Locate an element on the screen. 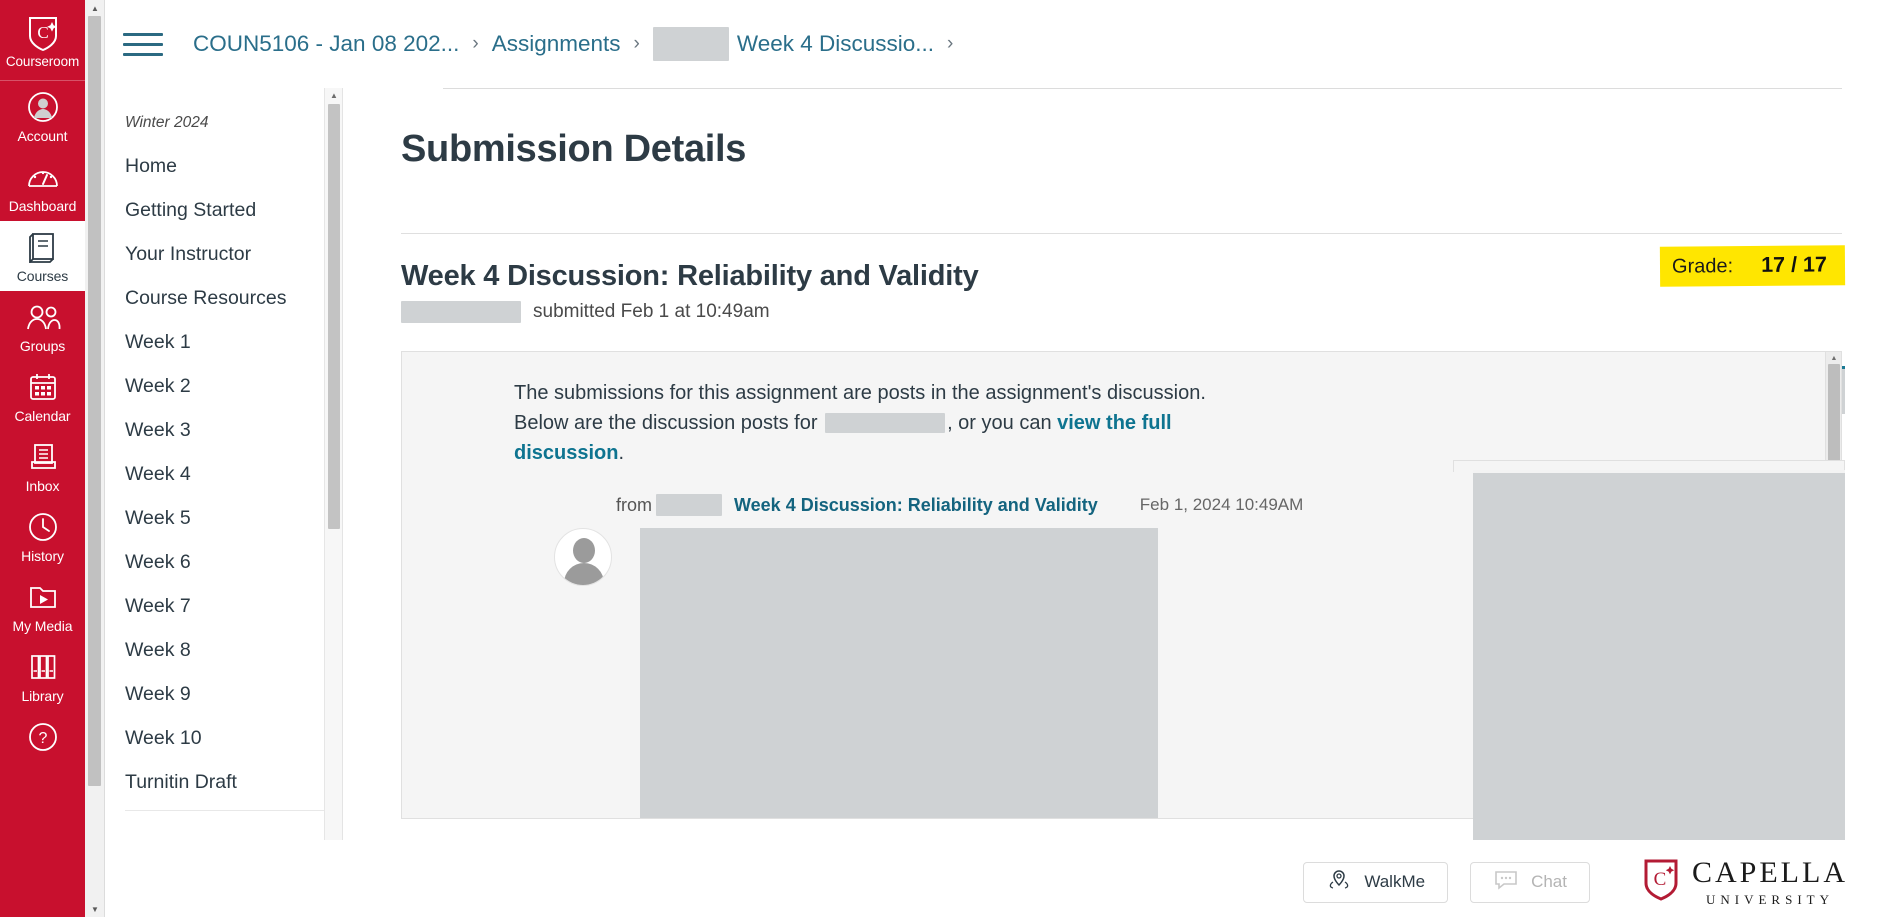  chat-bubble-icon is located at coordinates (1506, 882).